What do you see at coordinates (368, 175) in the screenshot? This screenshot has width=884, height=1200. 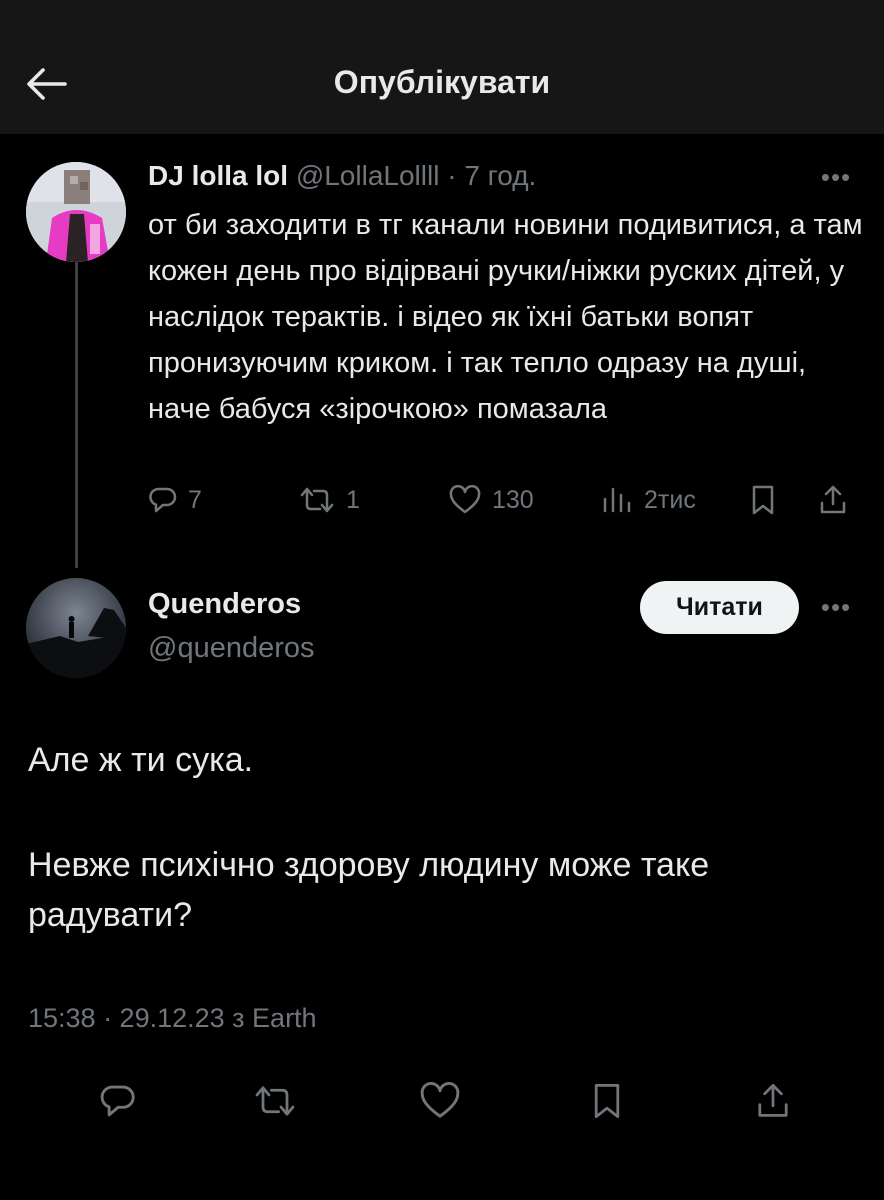 I see `handle: @LollaLollll` at bounding box center [368, 175].